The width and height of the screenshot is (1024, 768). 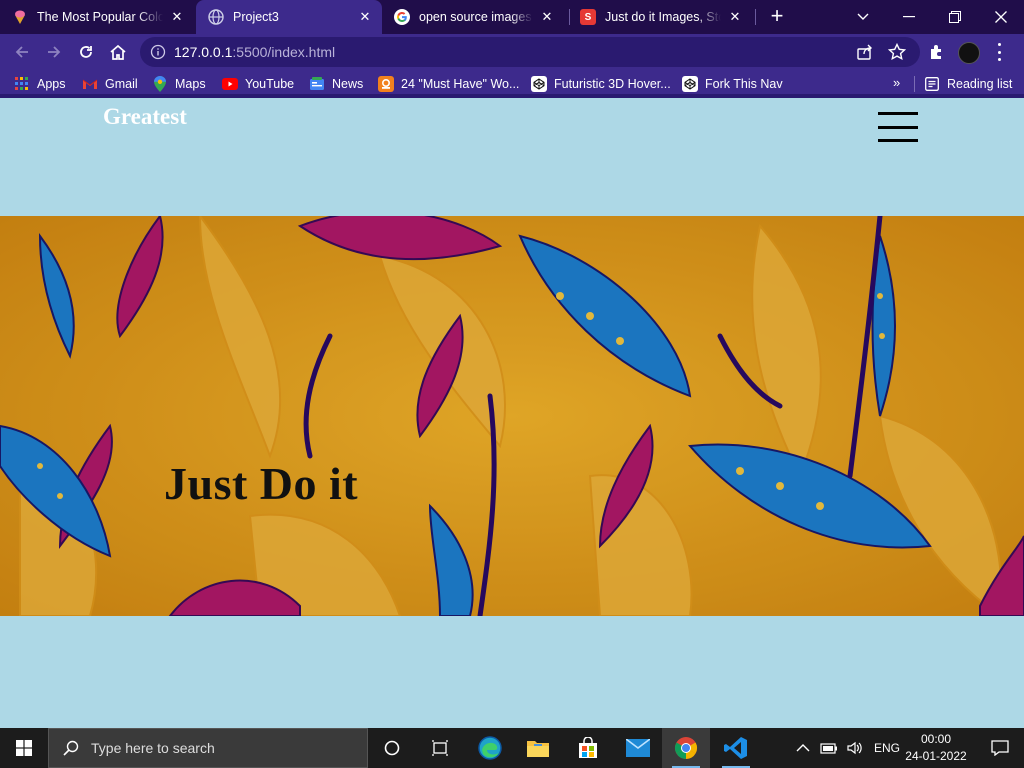 I want to click on mail-app, so click(x=638, y=748).